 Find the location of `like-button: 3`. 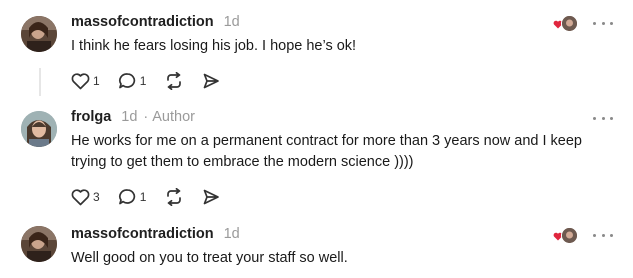

like-button: 3 is located at coordinates (85, 197).